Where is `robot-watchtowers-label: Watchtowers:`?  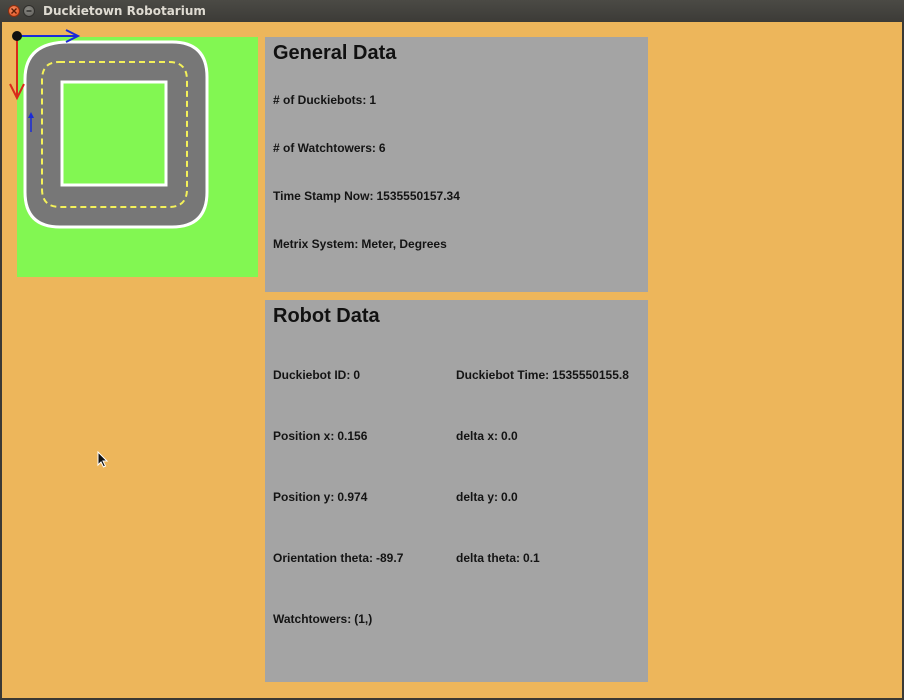 robot-watchtowers-label: Watchtowers: is located at coordinates (312, 619).